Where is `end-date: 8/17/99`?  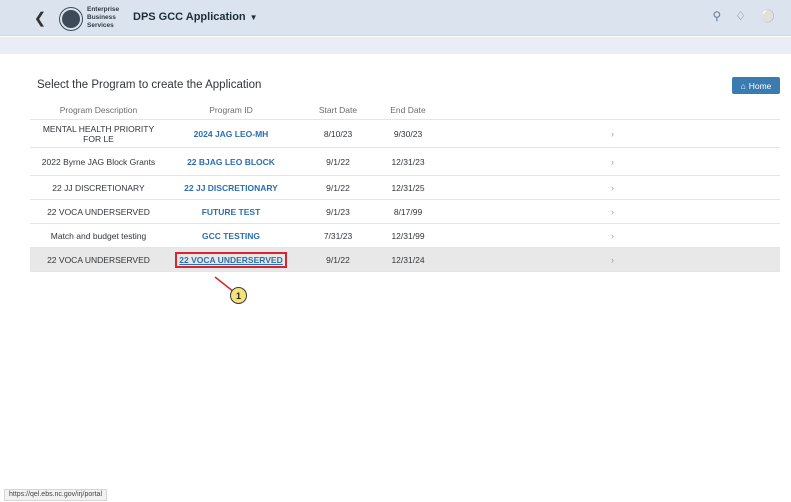 end-date: 8/17/99 is located at coordinates (408, 211).